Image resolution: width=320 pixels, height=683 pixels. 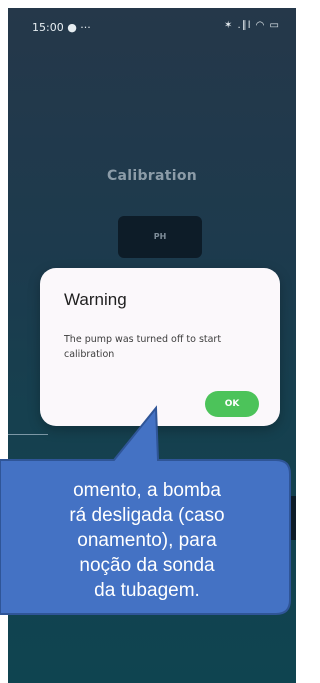 I want to click on callout-line: onamento), para, so click(x=147, y=540).